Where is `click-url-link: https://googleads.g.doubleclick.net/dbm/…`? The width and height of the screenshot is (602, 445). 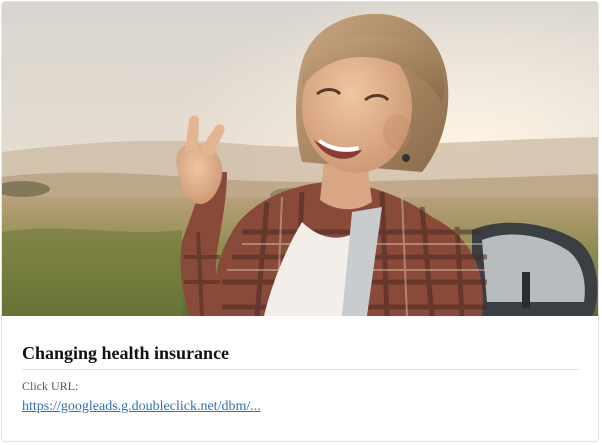
click-url-link: https://googleads.g.doubleclick.net/dbm/… is located at coordinates (141, 406).